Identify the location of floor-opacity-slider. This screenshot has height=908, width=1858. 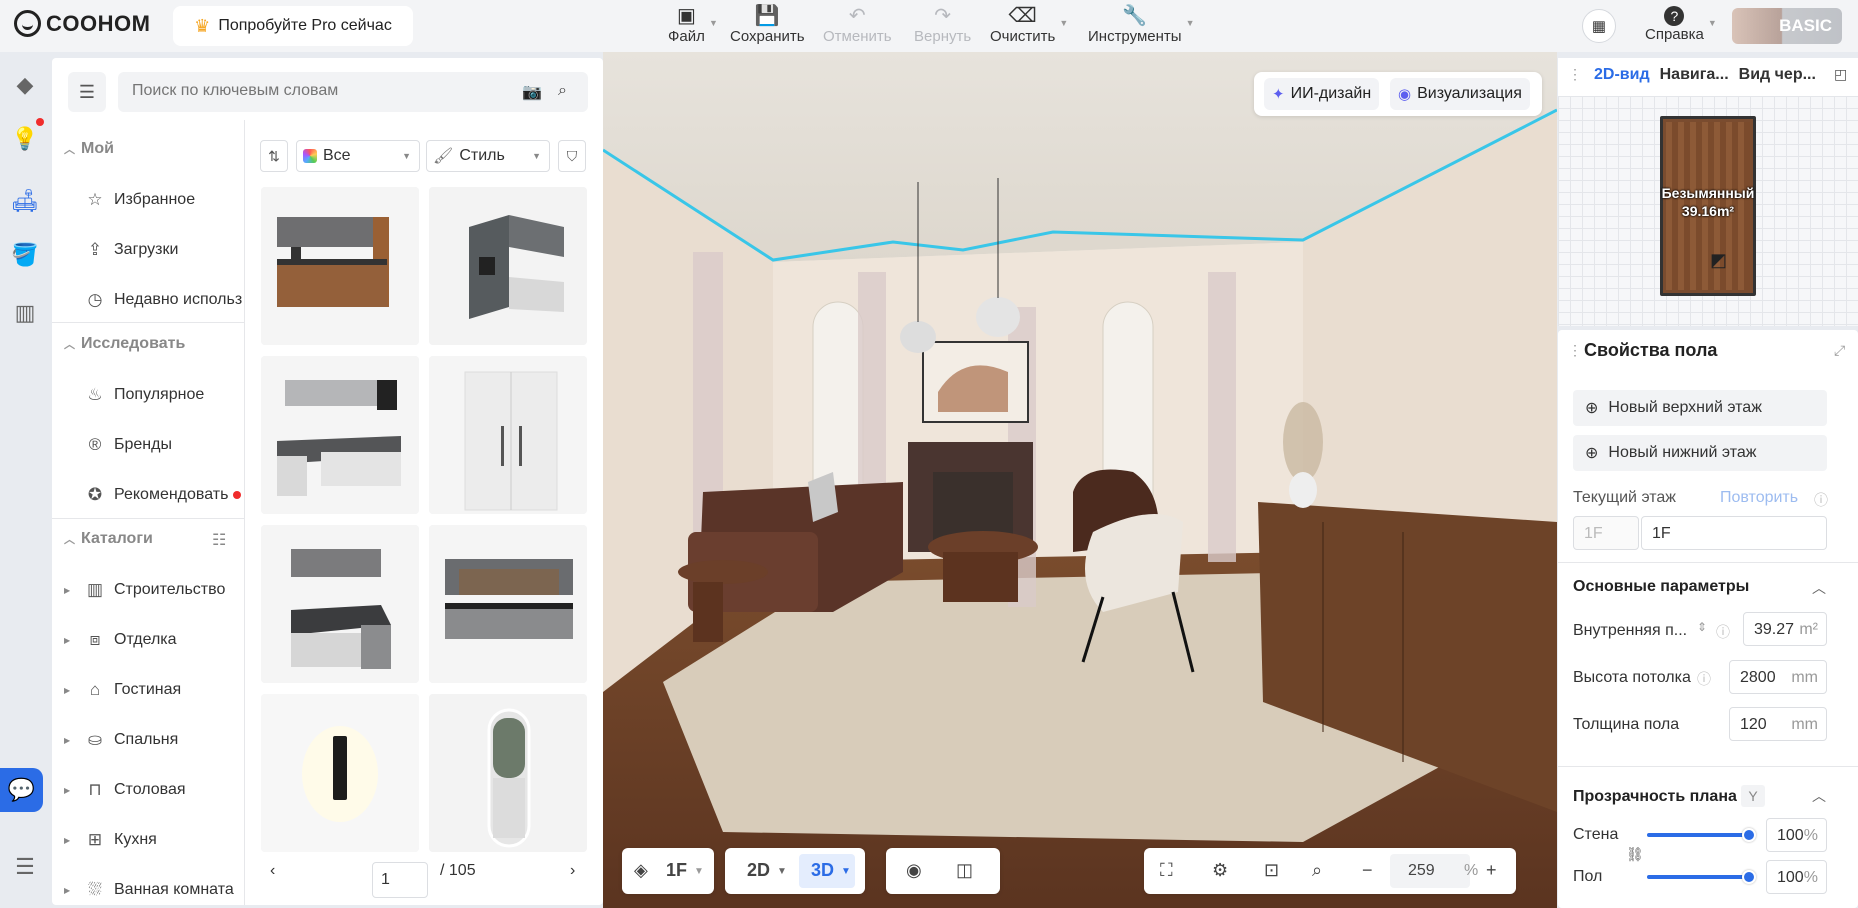
(1698, 877).